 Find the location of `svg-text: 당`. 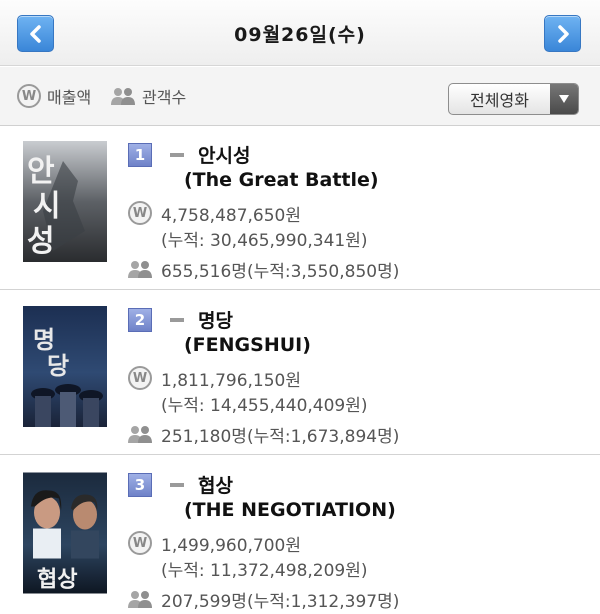

svg-text: 당 is located at coordinates (58, 365).